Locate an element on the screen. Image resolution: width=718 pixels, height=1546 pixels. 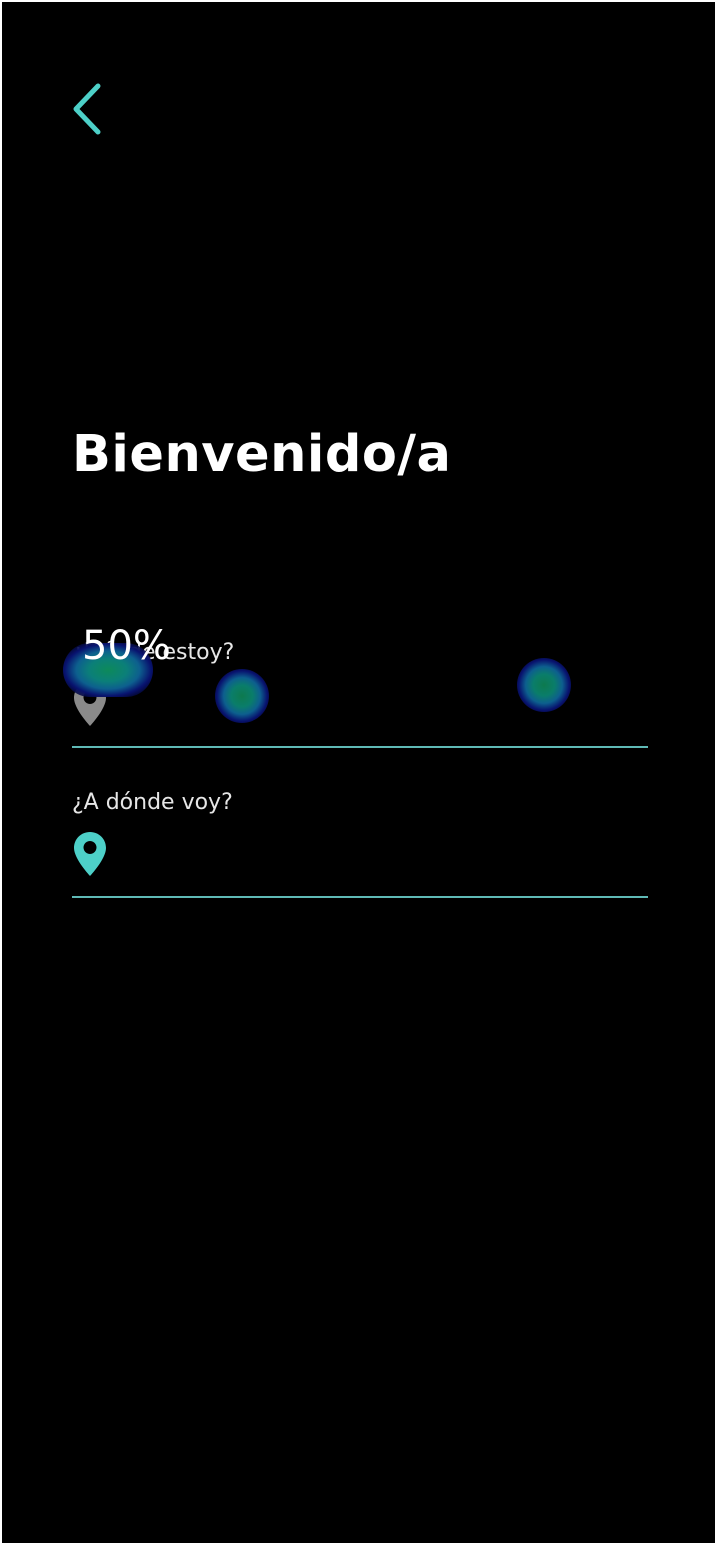
destination-field: ¿A dónde voy? is located at coordinates (360, 842).